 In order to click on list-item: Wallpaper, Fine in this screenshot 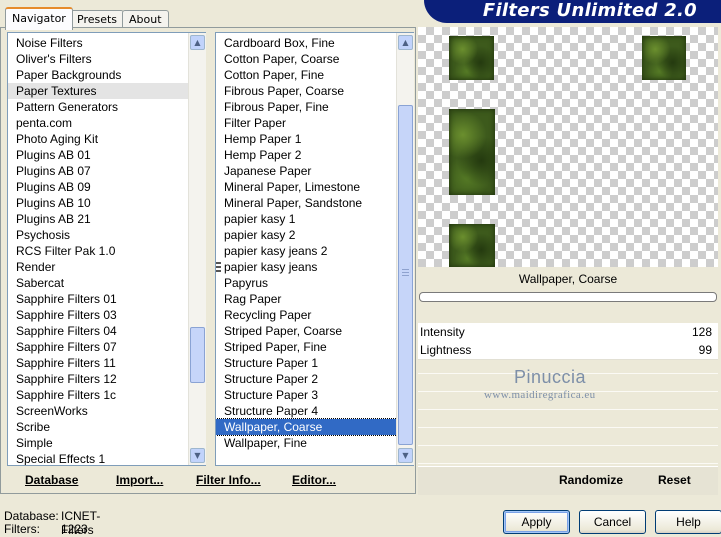, I will do `click(314, 443)`.